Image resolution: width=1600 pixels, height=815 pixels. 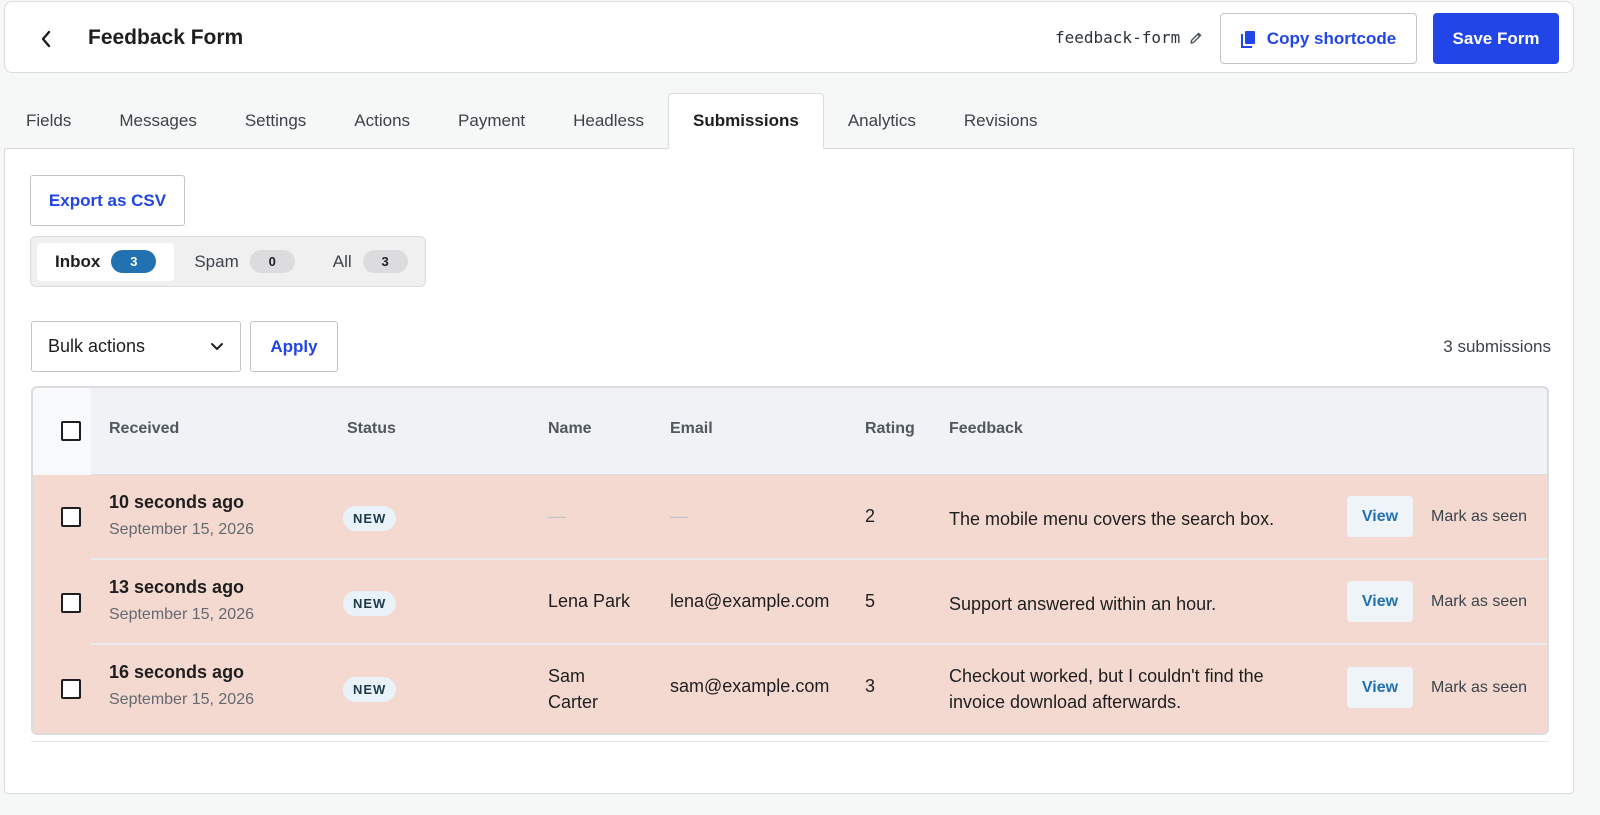 What do you see at coordinates (870, 686) in the screenshot?
I see `rating-cell: 3` at bounding box center [870, 686].